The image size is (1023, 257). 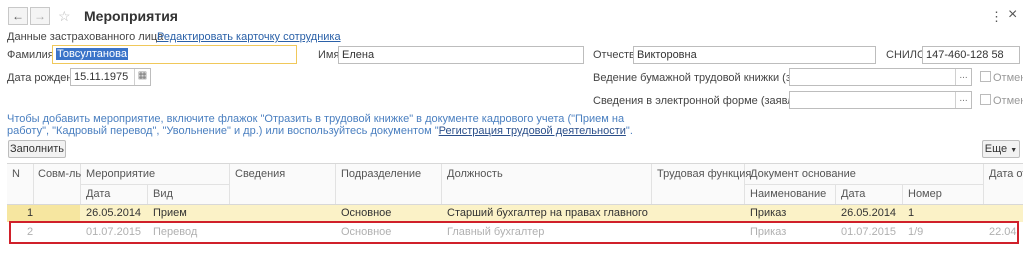 What do you see at coordinates (461, 55) in the screenshot?
I see `name-field: Елена` at bounding box center [461, 55].